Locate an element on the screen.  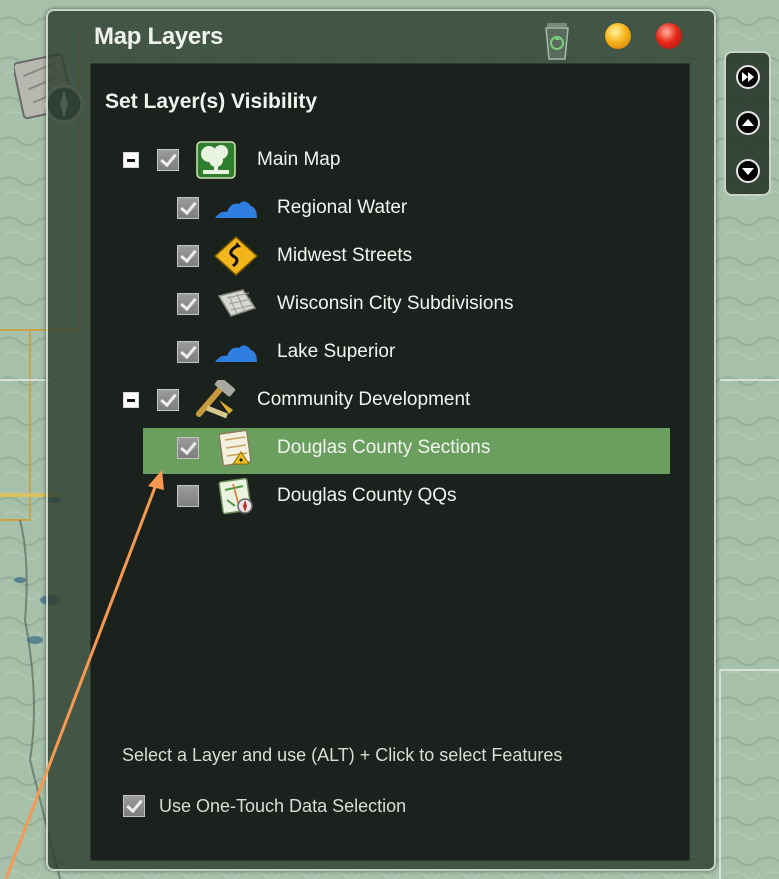
section-heading: Set Layer(s) Visibility is located at coordinates (211, 101).